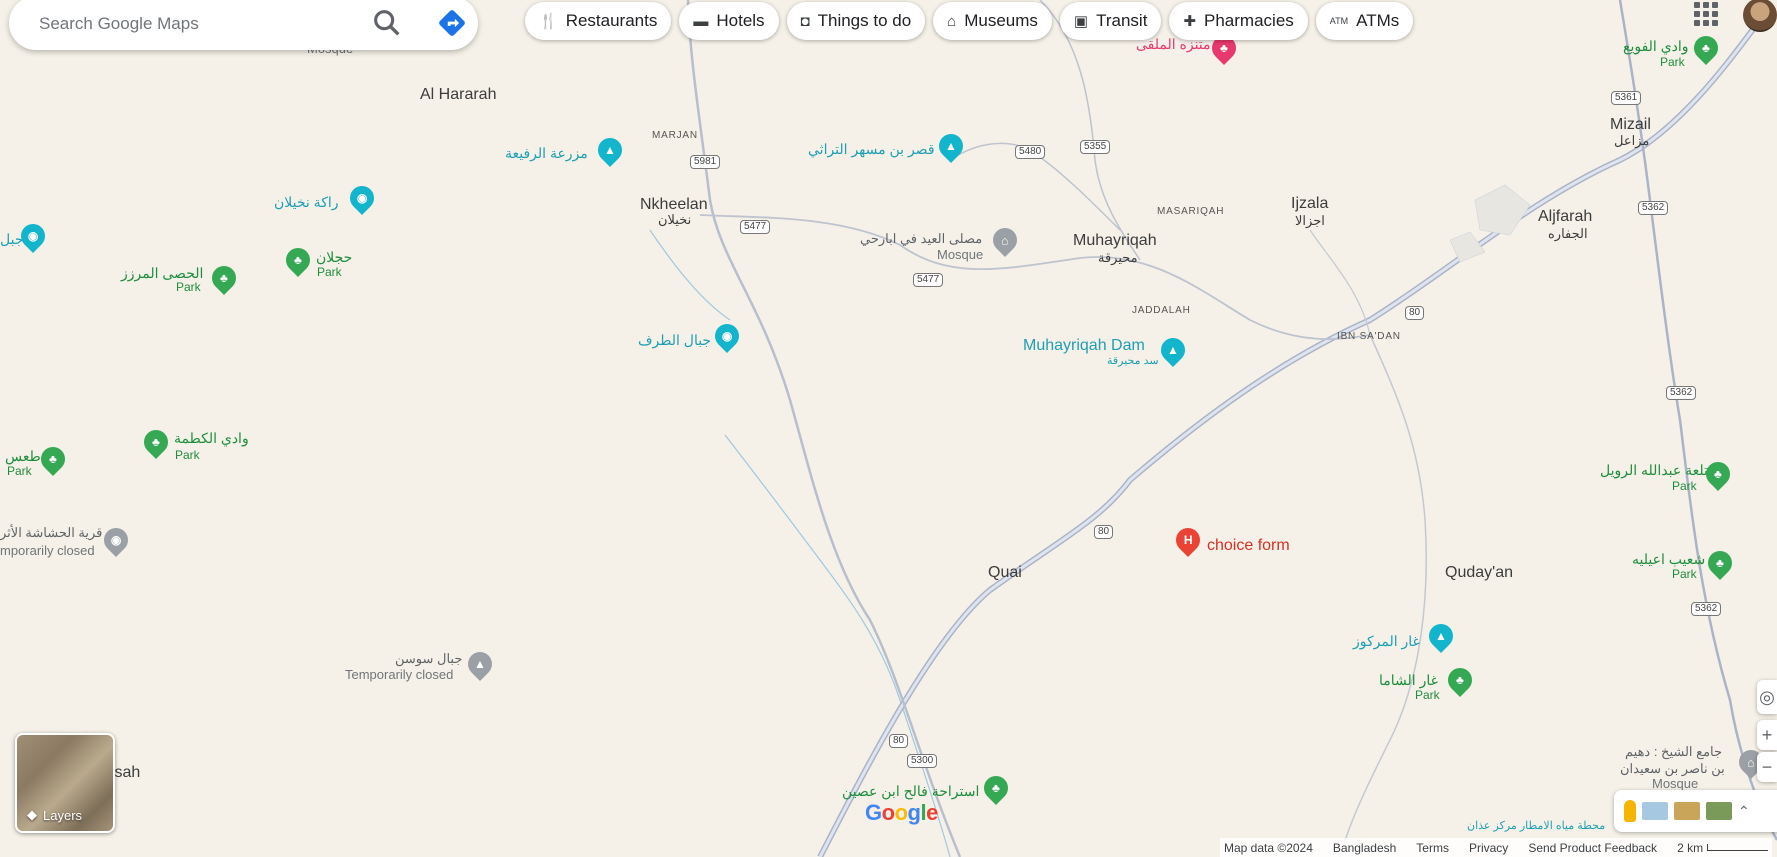 This screenshot has height=857, width=1777. Describe the element at coordinates (705, 162) in the screenshot. I see `road-shield: 5981` at that location.